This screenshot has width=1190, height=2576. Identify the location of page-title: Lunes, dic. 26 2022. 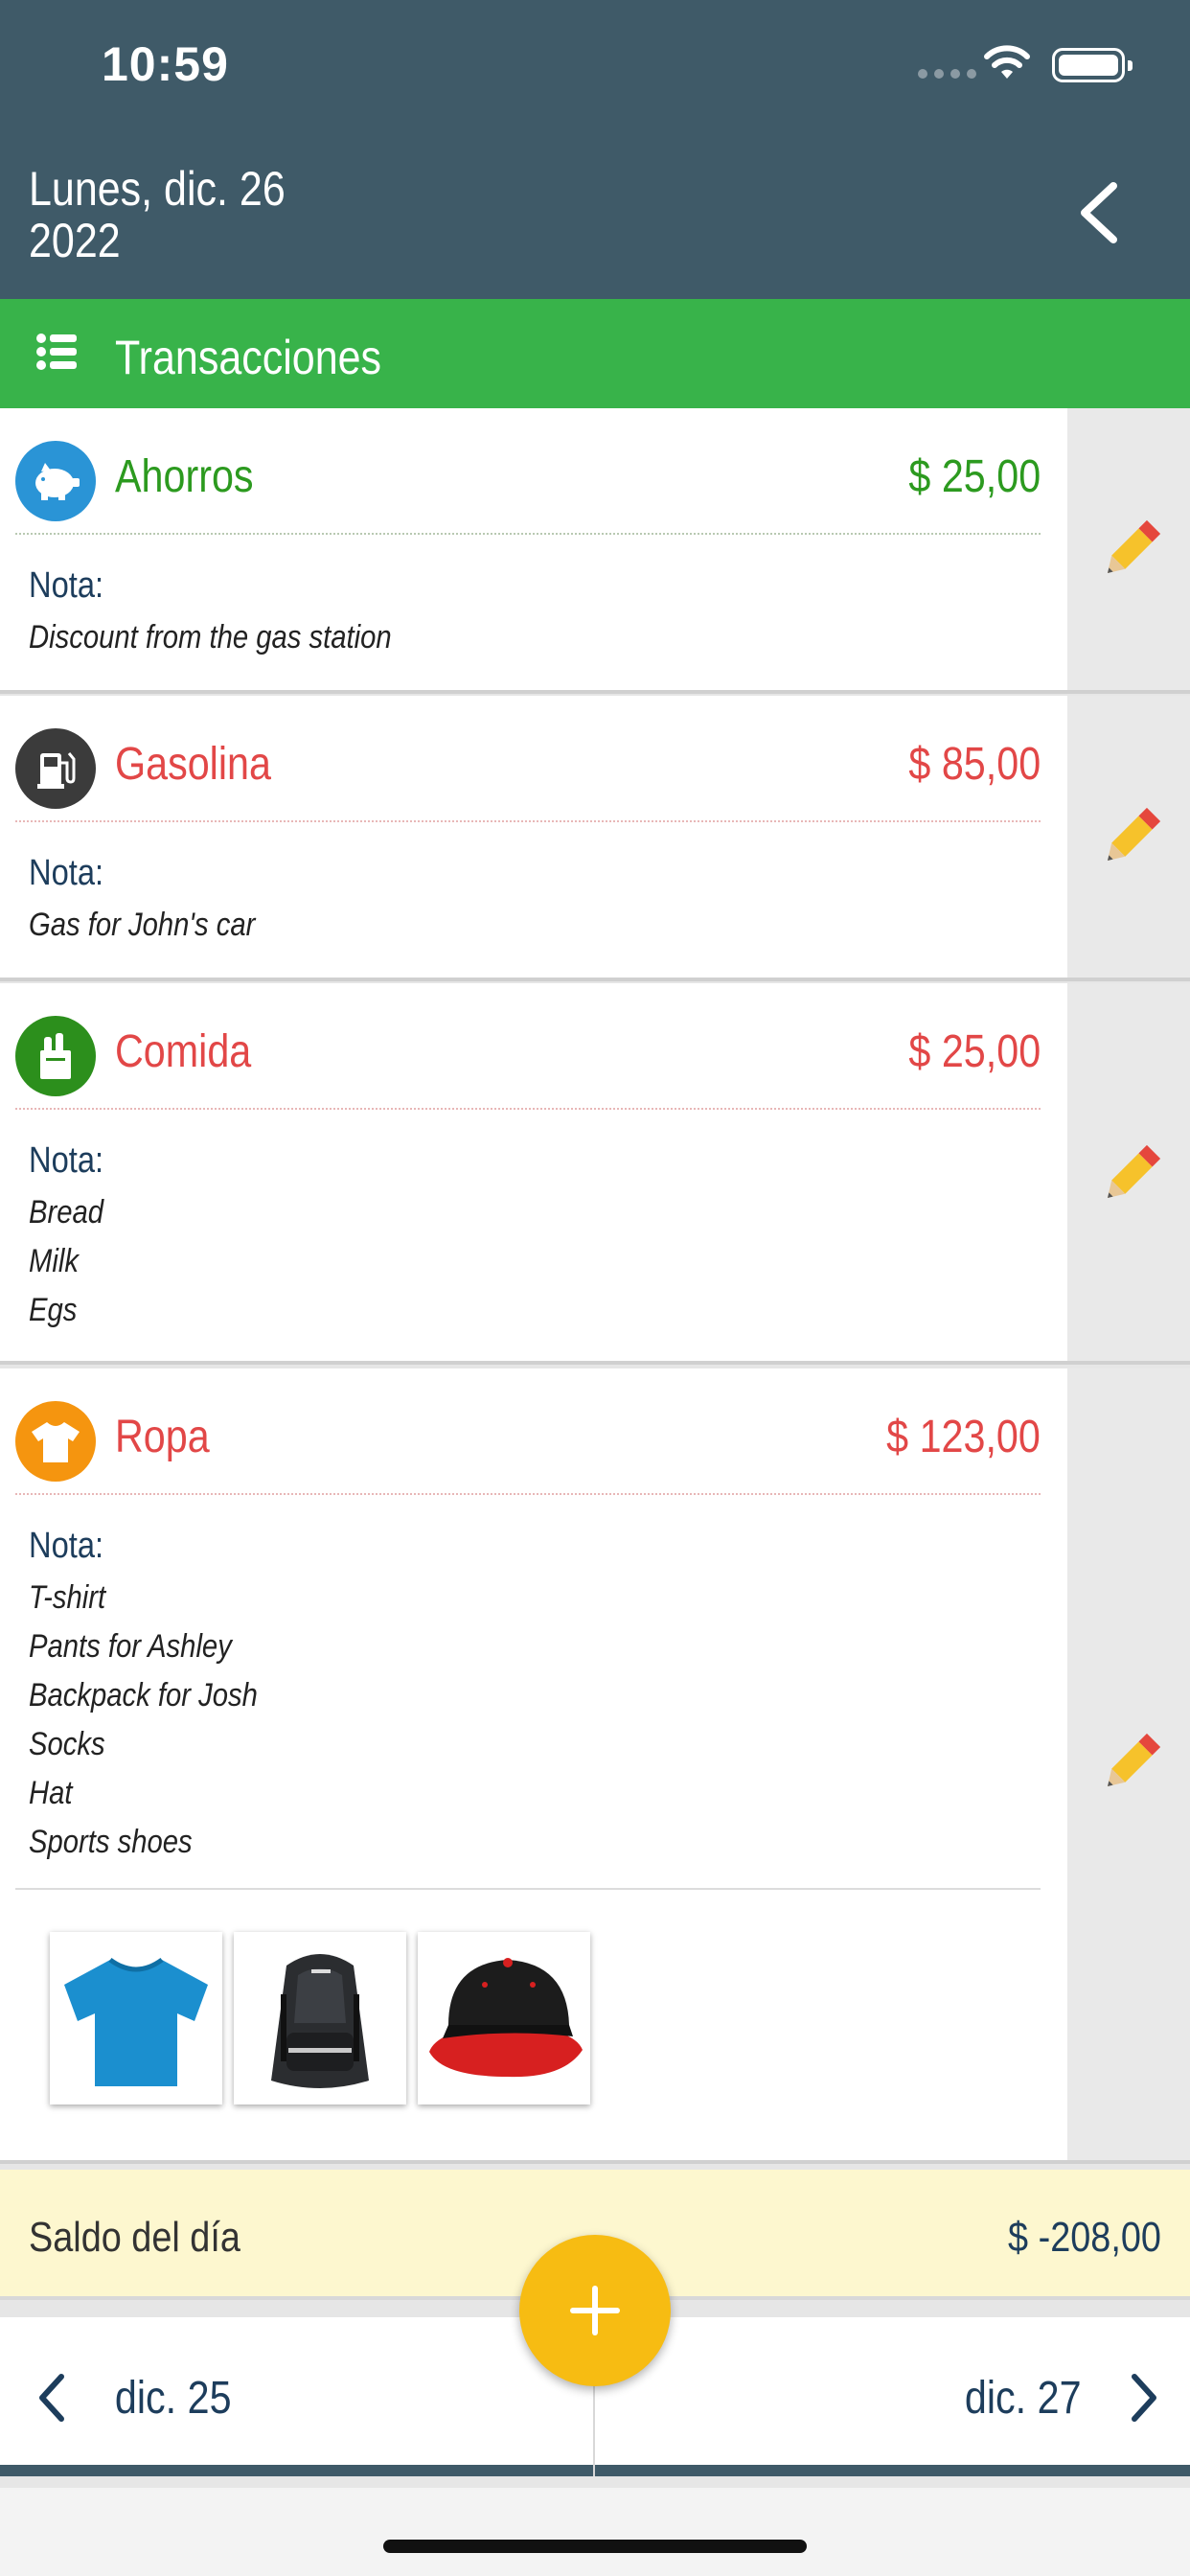
(158, 214).